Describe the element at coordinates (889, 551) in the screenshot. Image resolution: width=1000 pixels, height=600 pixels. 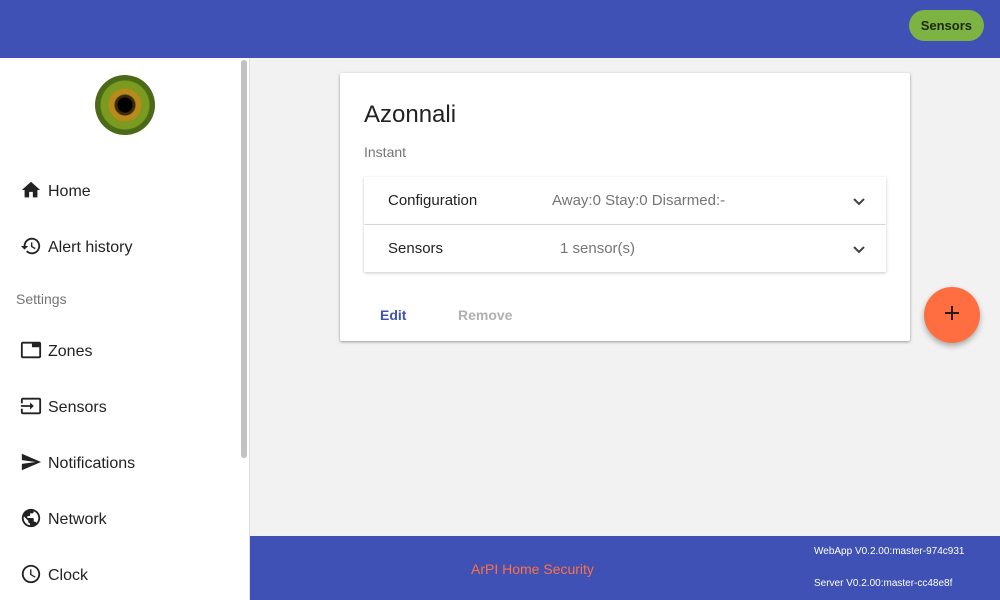
I see `webapp-version: WebApp V0.2.00:master-974c931` at that location.